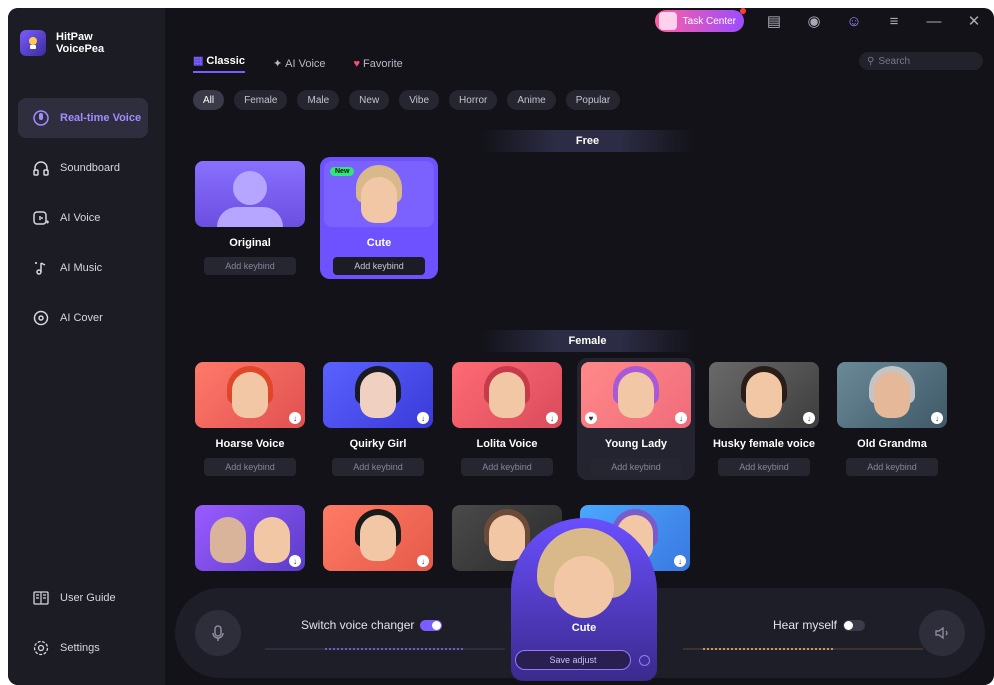 This screenshot has height=685, width=994. I want to click on voice-card-original: Original Add keybind, so click(250, 218).